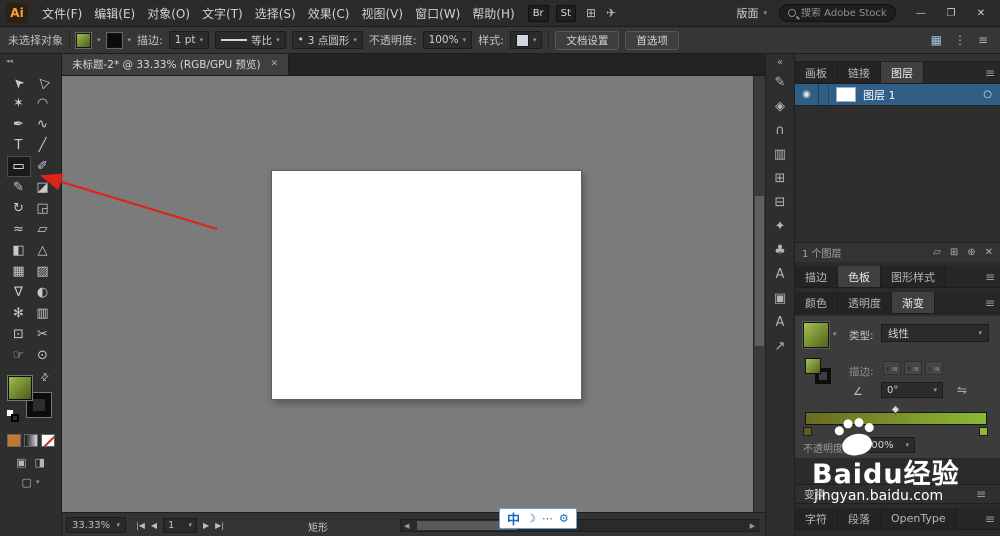 Image resolution: width=1000 pixels, height=536 pixels. Describe the element at coordinates (837, 13) in the screenshot. I see `stock-search` at that location.